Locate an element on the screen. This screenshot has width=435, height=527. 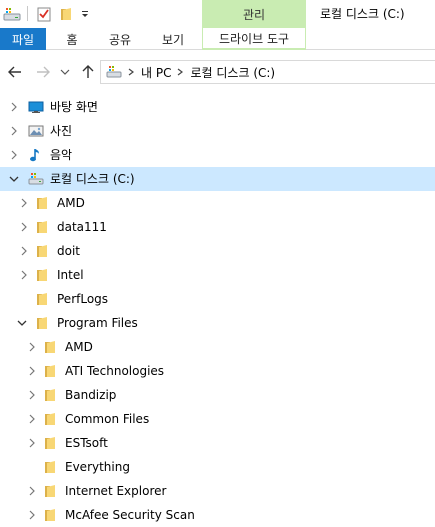
pictures-icon is located at coordinates (36, 131).